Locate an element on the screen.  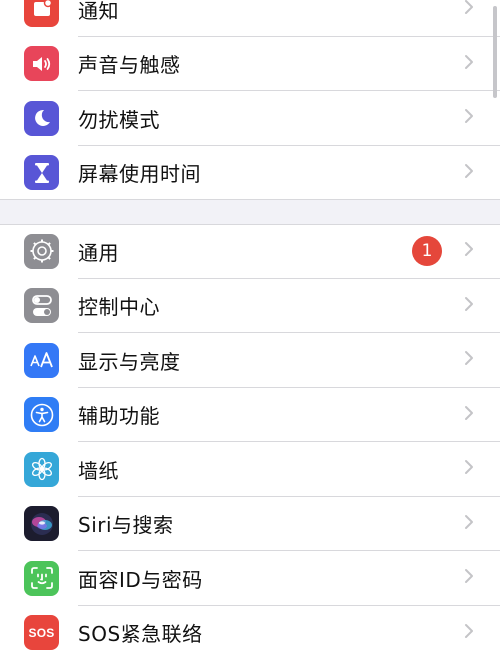
settings-row-label: 墙纸 is located at coordinates (98, 469).